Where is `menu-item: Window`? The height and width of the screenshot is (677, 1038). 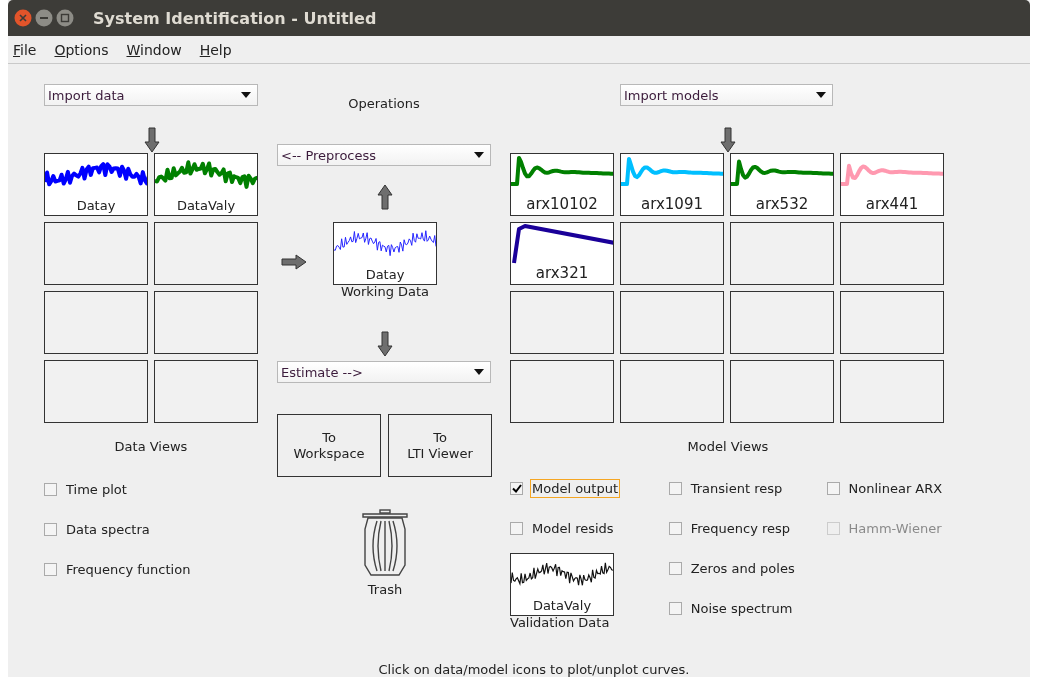
menu-item: Window is located at coordinates (154, 49).